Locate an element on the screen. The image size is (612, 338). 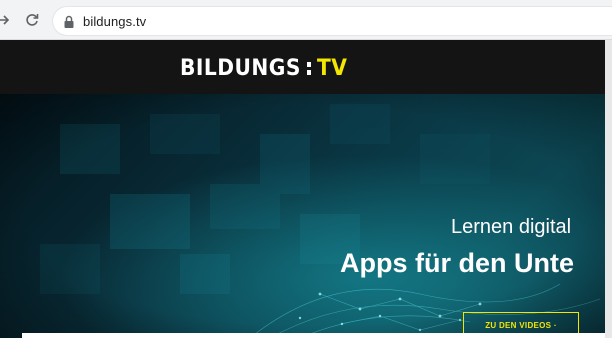
hero-title: Apps für den Unte is located at coordinates (457, 263).